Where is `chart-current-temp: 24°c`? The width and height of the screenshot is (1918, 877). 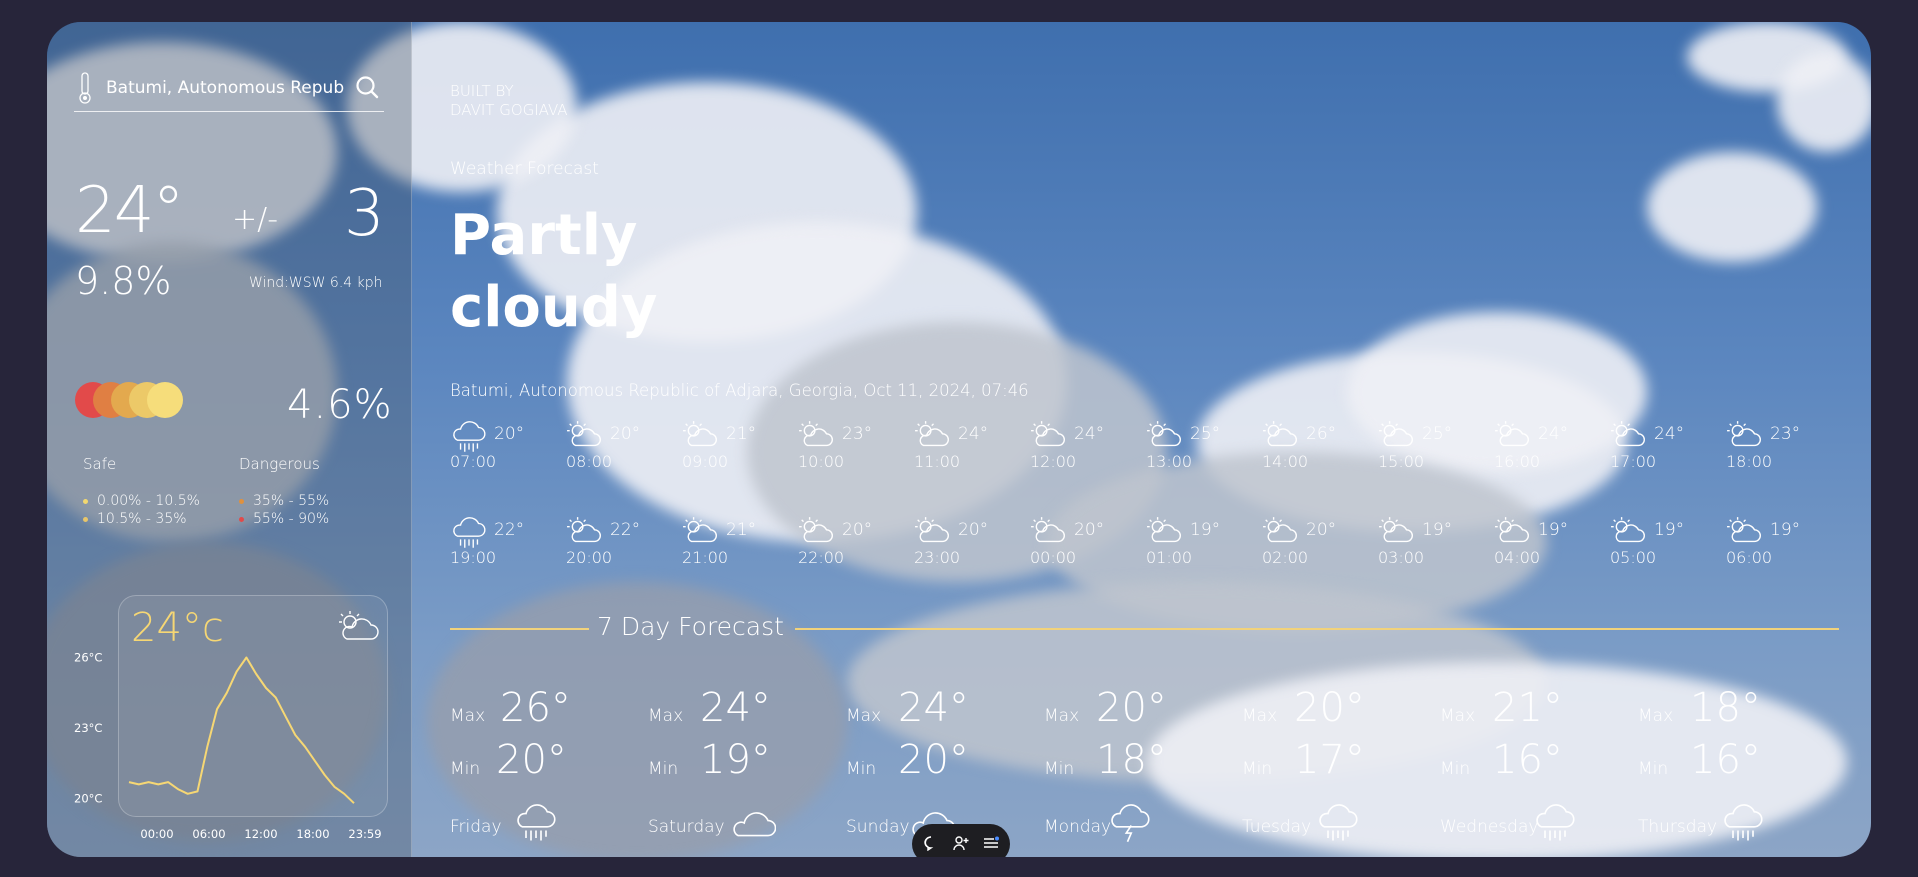
chart-current-temp: 24°c is located at coordinates (177, 628).